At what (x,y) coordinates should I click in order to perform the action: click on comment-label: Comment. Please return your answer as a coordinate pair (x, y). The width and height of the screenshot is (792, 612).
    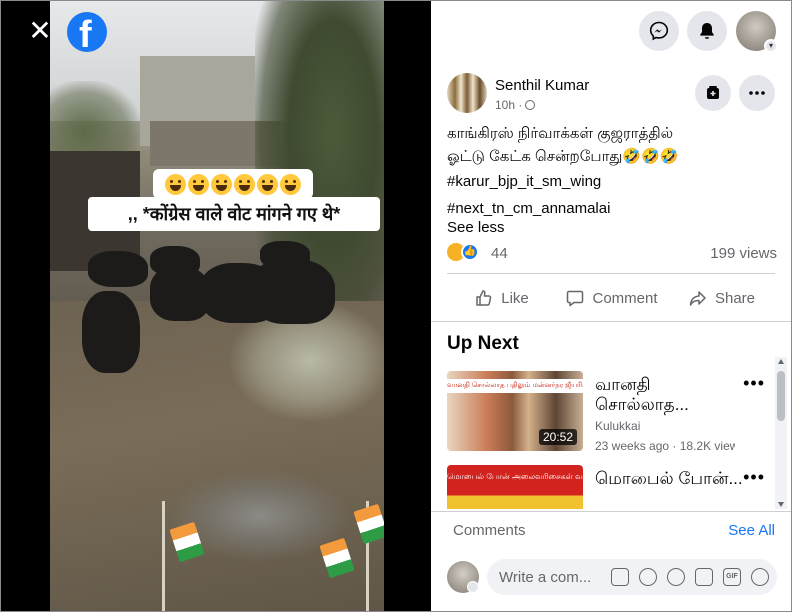
    Looking at the image, I should click on (625, 298).